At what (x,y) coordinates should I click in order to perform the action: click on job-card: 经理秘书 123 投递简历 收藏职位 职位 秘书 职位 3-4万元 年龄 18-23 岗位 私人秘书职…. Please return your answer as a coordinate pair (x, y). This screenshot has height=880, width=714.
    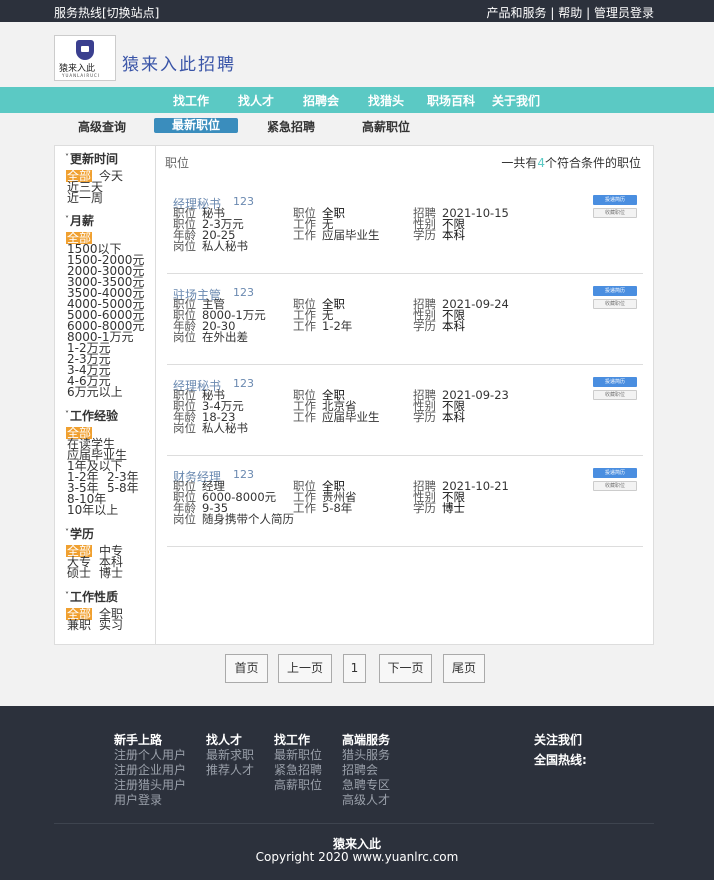
    Looking at the image, I should click on (405, 410).